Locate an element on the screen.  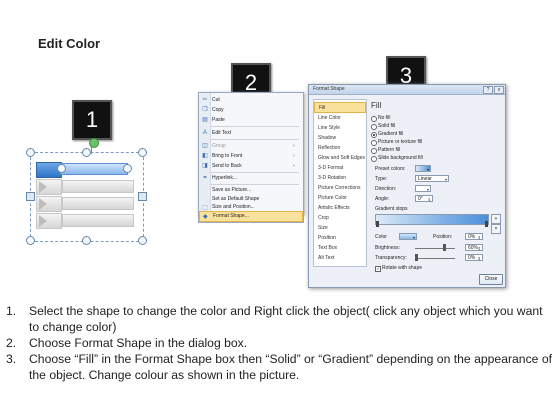
scissors-icon: ✂ is located at coordinates (205, 100).